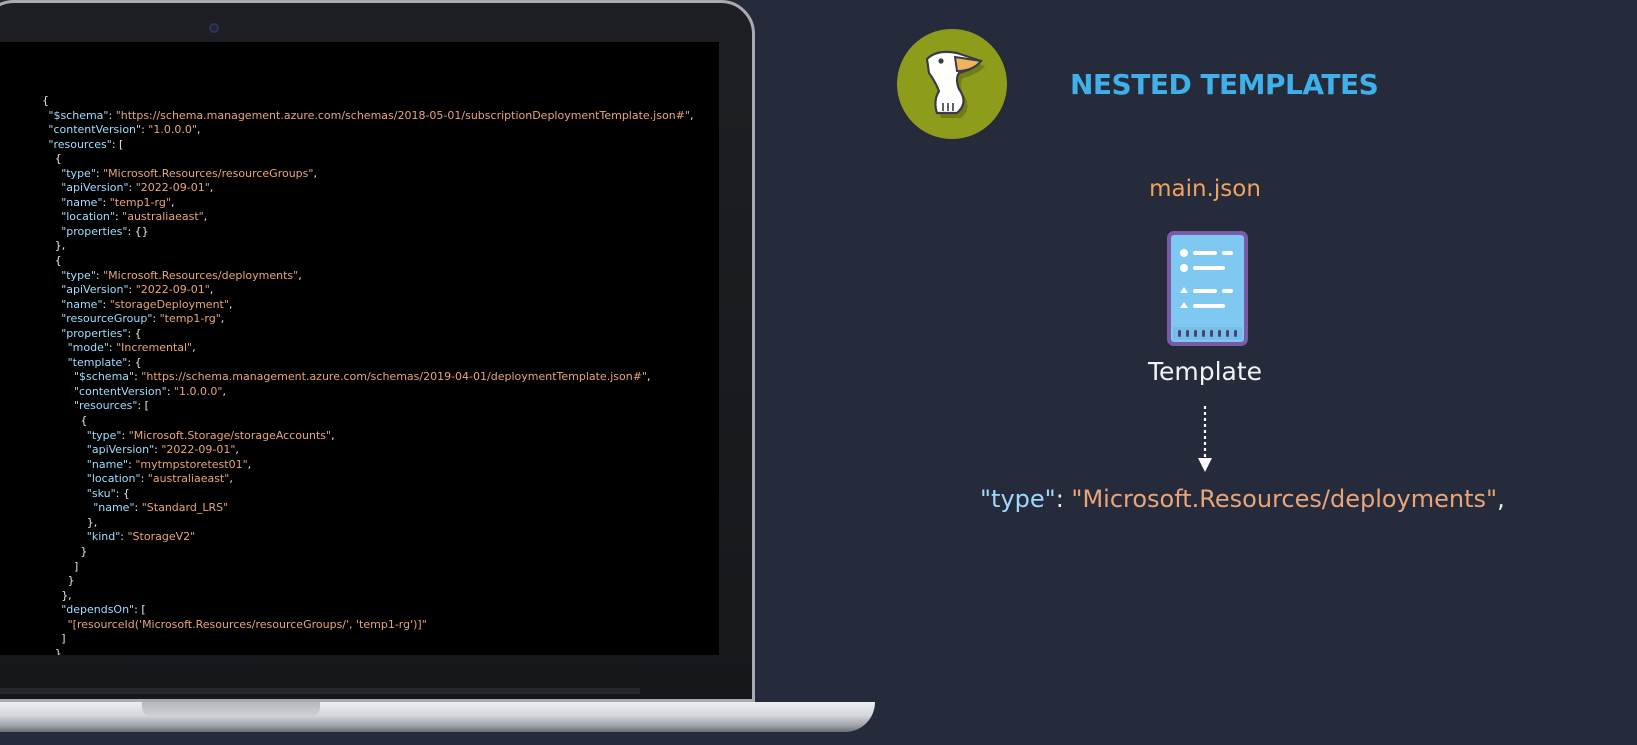 The width and height of the screenshot is (1637, 745). What do you see at coordinates (131, 348) in the screenshot?
I see `code-line: "mode": "Incremental",` at bounding box center [131, 348].